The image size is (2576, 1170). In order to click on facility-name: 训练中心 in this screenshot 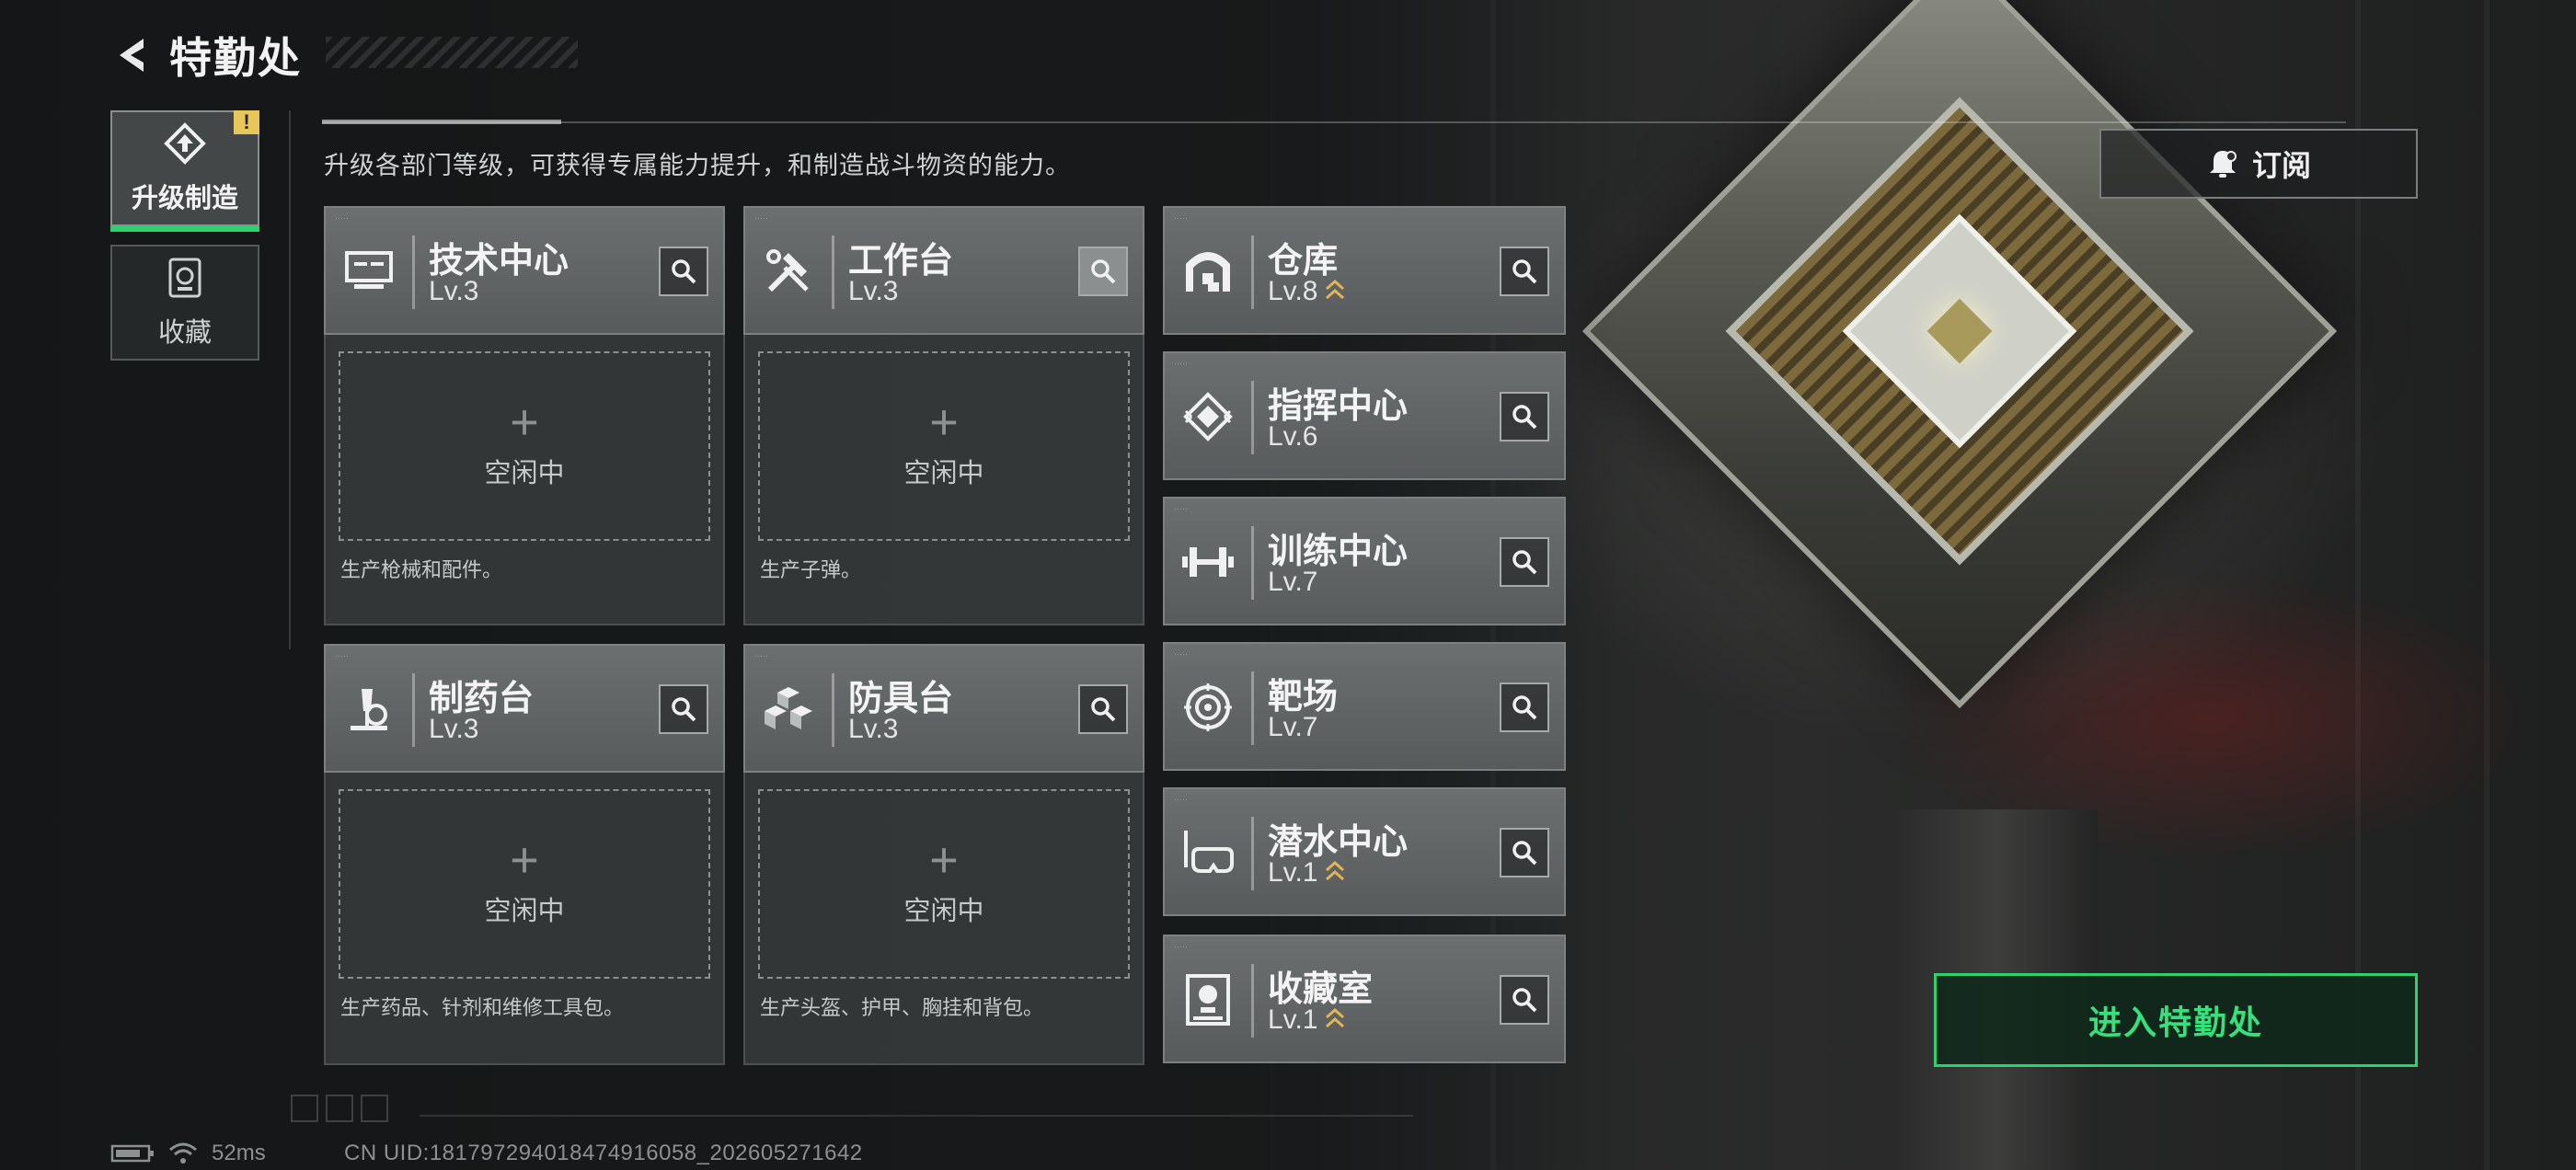, I will do `click(1338, 552)`.